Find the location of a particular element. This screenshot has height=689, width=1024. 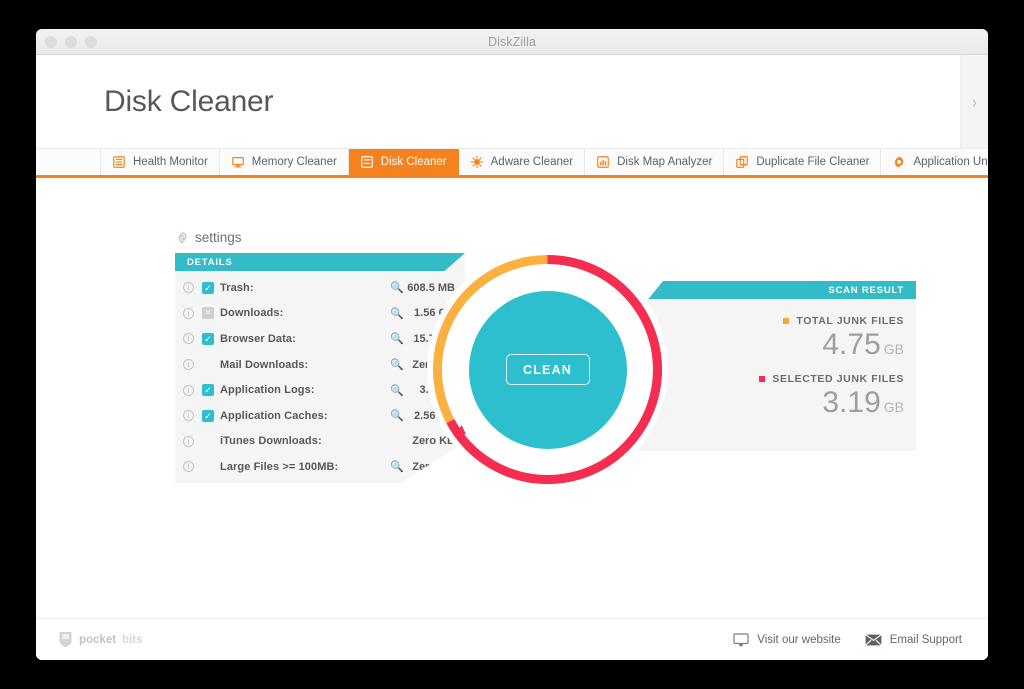

details-row-application-caches: i Application Caches: 🔍 2.56 GB is located at coordinates (320, 416).